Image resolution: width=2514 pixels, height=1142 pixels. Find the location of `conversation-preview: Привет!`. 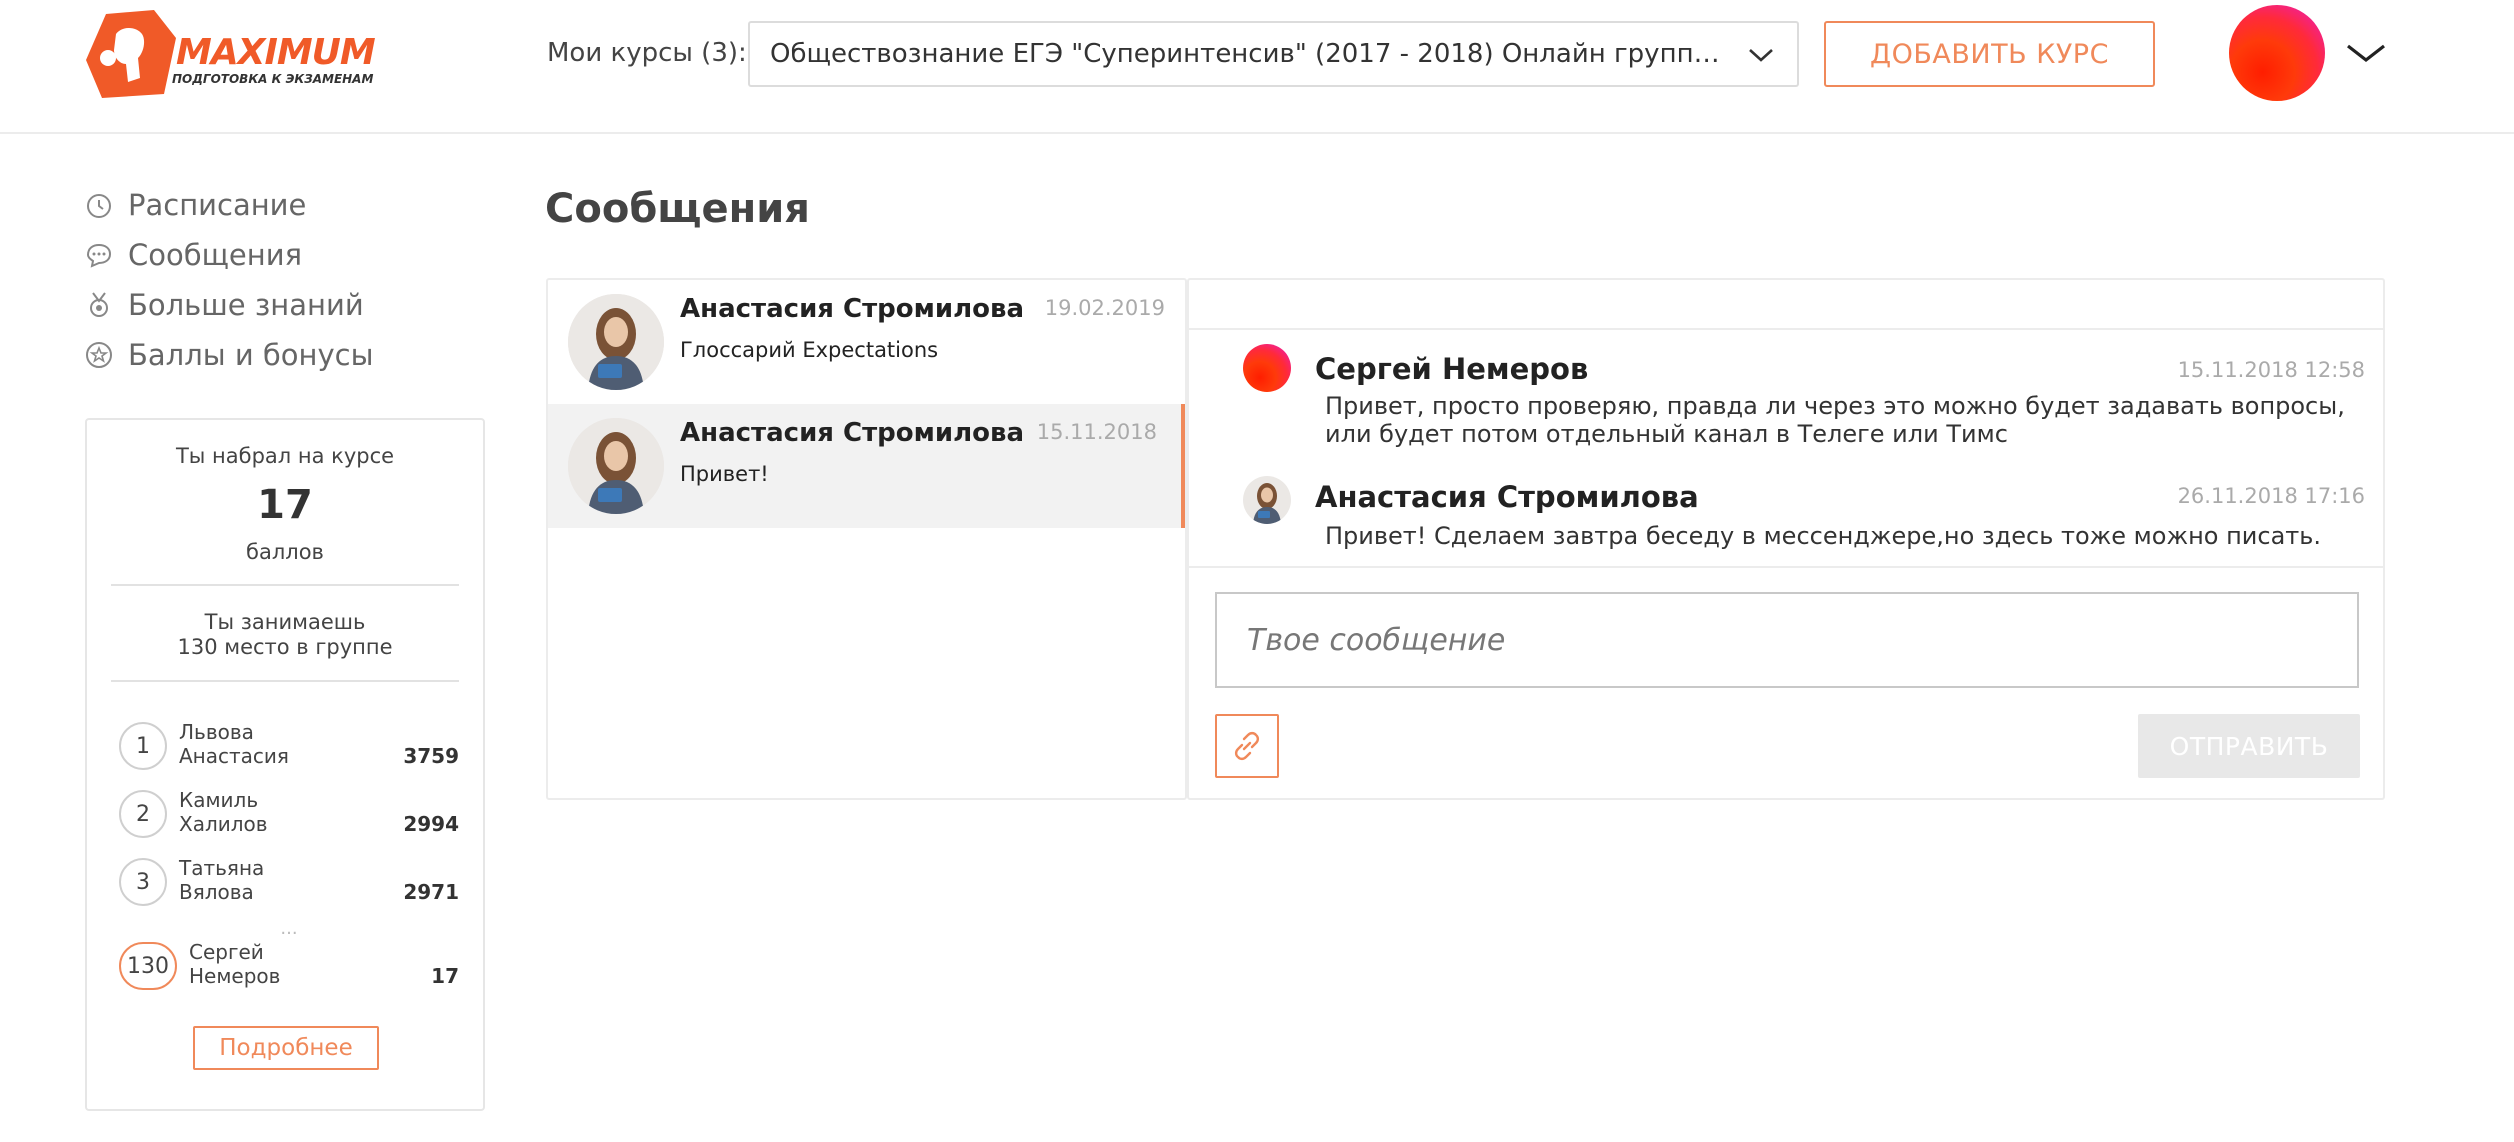

conversation-preview: Привет! is located at coordinates (724, 474).